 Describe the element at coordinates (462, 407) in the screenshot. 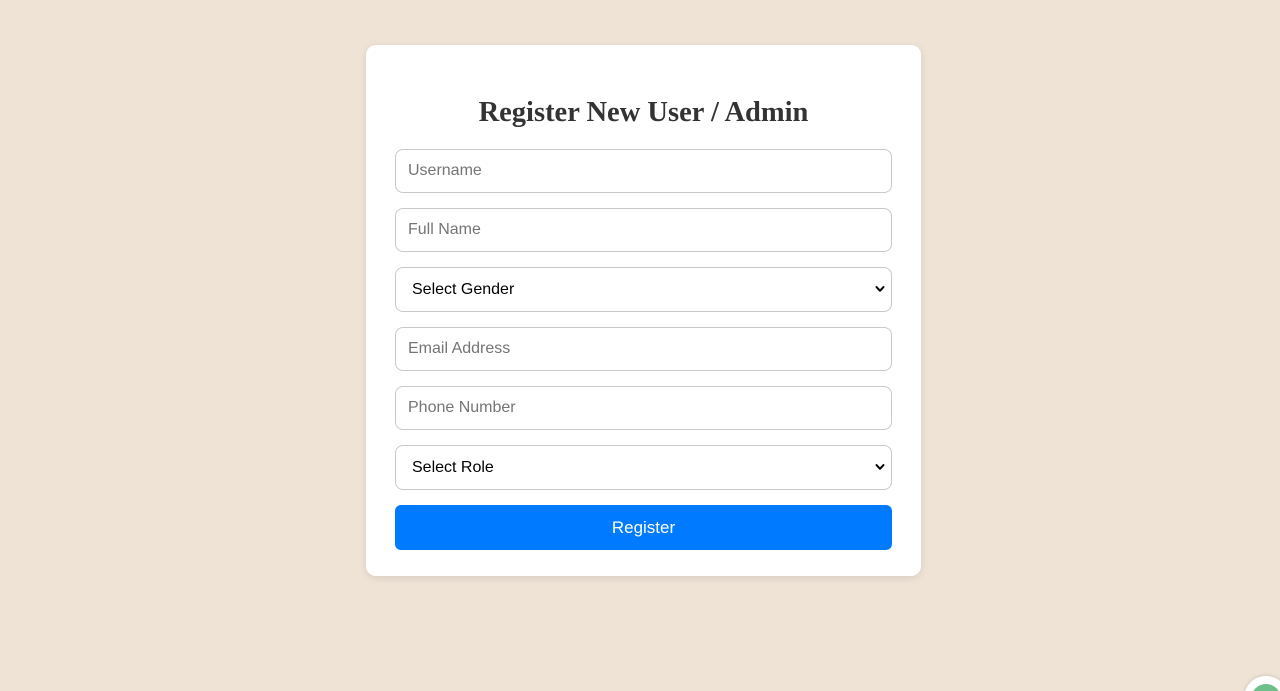

I see `phone-placeholder: Phone Number` at that location.